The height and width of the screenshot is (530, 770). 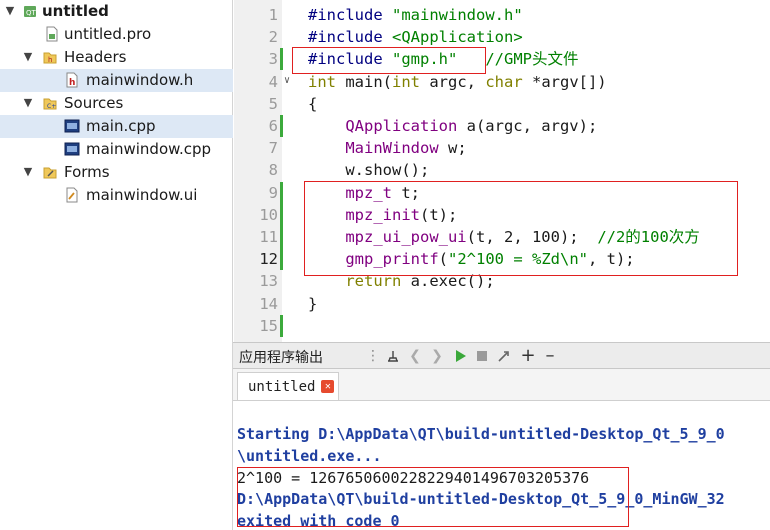 I want to click on clean-icon, so click(x=393, y=356).